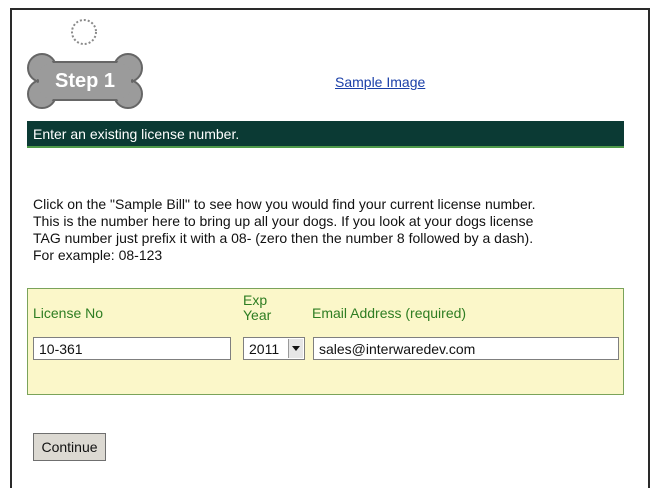 Image resolution: width=657 pixels, height=488 pixels. I want to click on email-label: Email Address (required), so click(389, 313).